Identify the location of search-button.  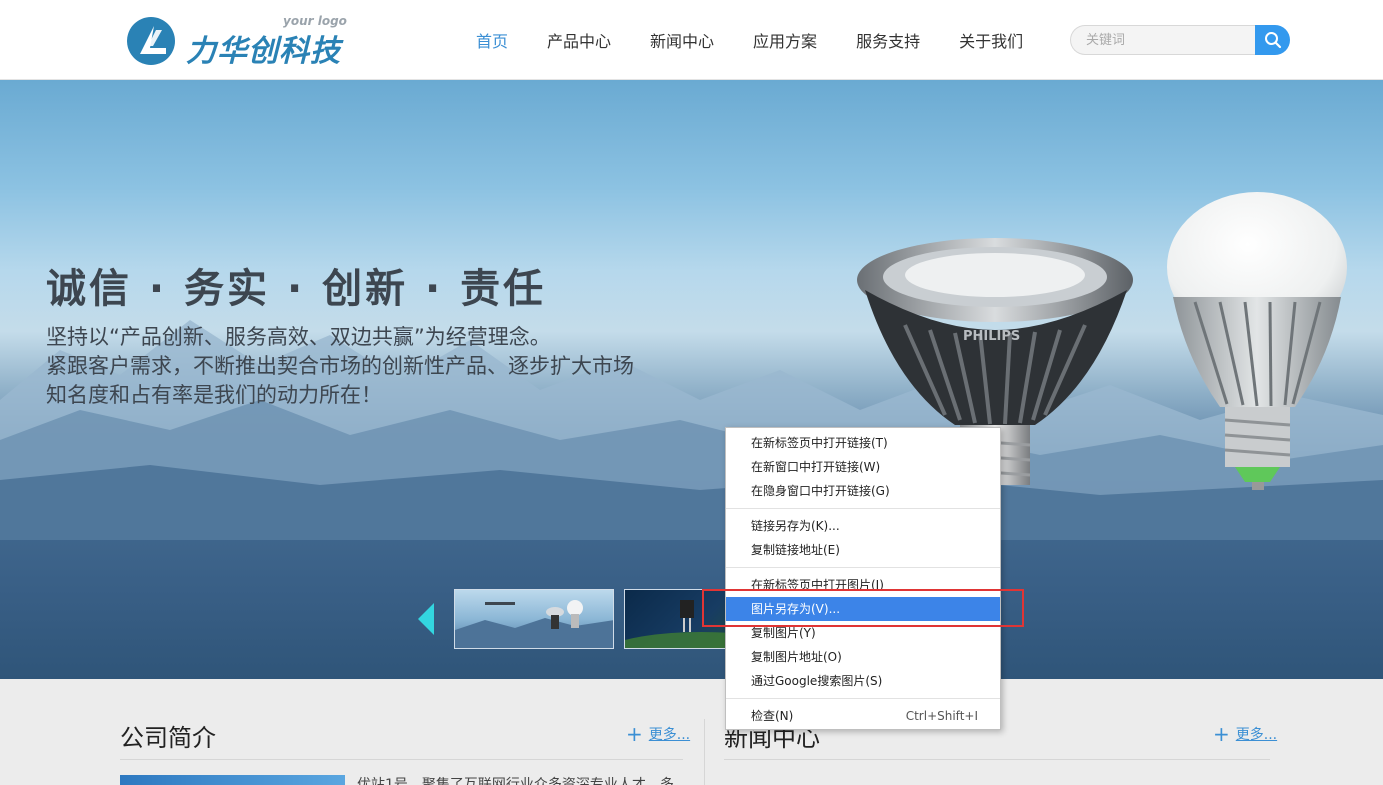
(1272, 40).